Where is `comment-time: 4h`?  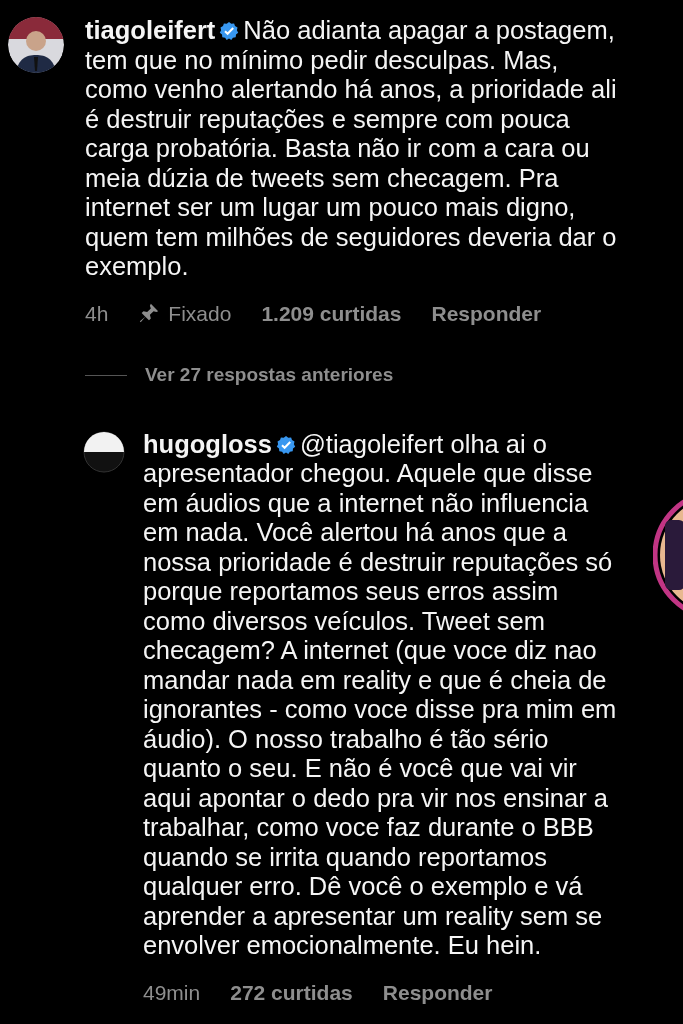 comment-time: 4h is located at coordinates (97, 313).